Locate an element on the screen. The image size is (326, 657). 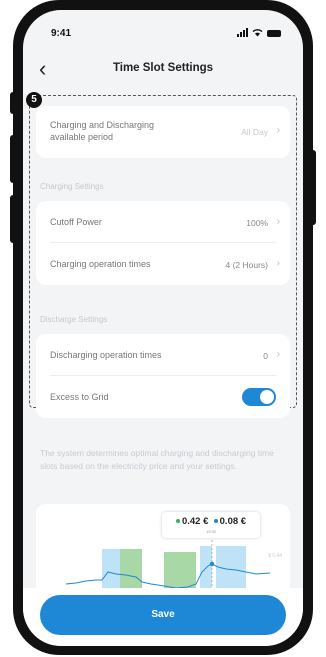
charging-section-title: Charging Settings is located at coordinates (72, 186).